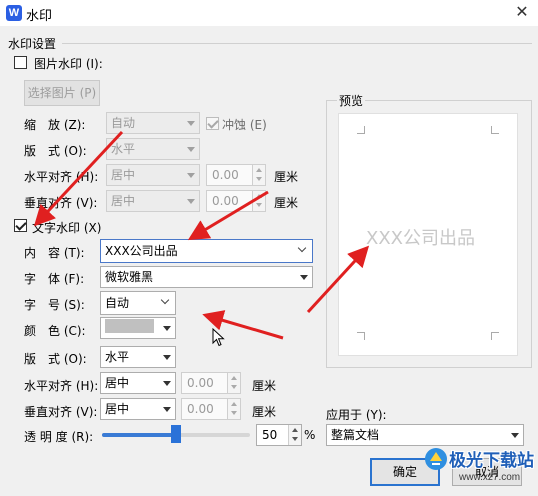 Image resolution: width=538 pixels, height=496 pixels. What do you see at coordinates (436, 459) in the screenshot?
I see `logo-mark-icon` at bounding box center [436, 459].